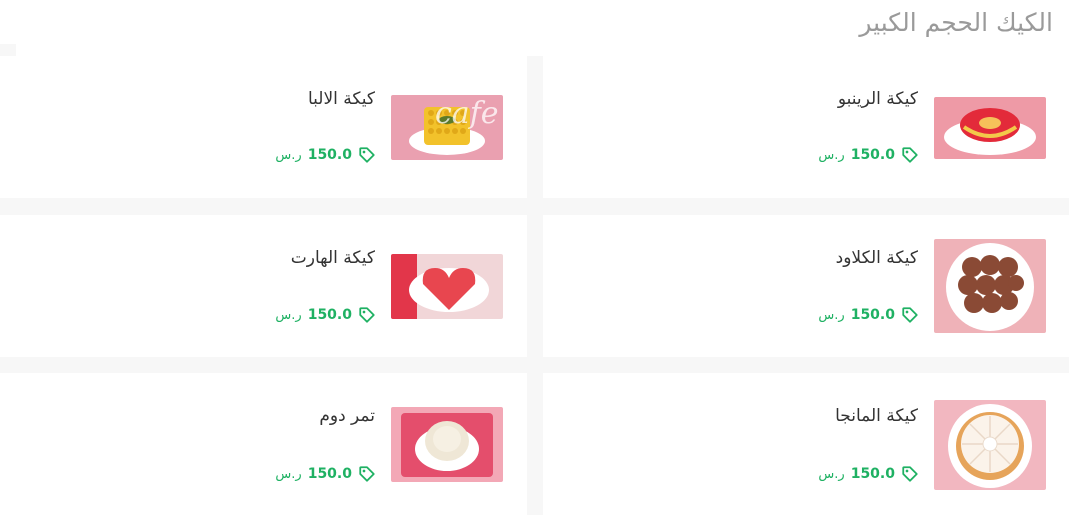 The width and height of the screenshot is (1069, 515). What do you see at coordinates (447, 286) in the screenshot?
I see `heart-cake-image` at bounding box center [447, 286].